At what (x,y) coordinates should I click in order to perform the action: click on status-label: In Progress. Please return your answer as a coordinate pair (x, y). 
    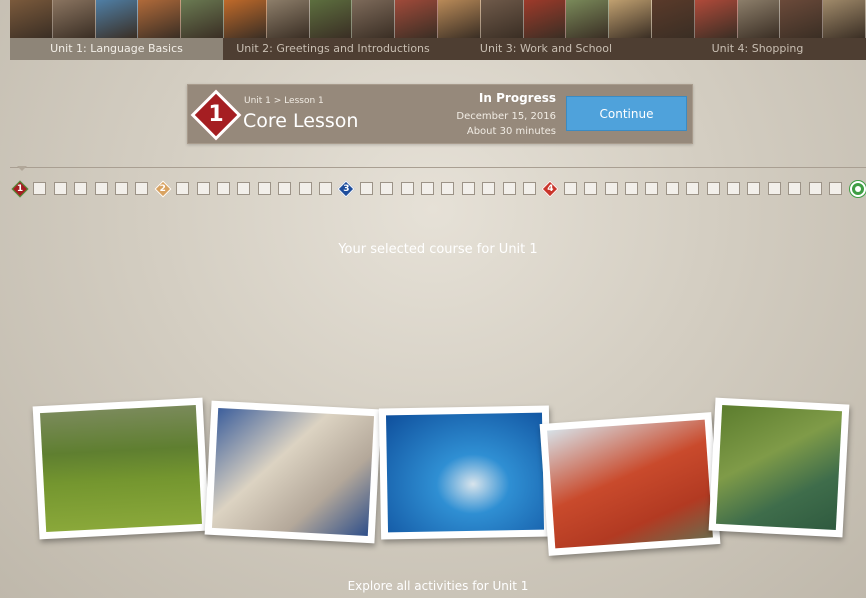
    Looking at the image, I should click on (517, 98).